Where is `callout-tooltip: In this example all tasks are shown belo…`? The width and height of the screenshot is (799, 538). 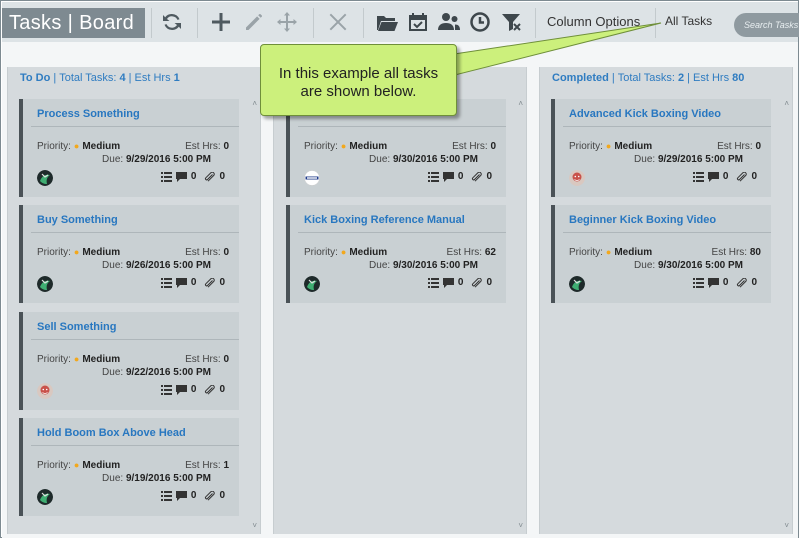 callout-tooltip: In this example all tasks are shown belo… is located at coordinates (358, 80).